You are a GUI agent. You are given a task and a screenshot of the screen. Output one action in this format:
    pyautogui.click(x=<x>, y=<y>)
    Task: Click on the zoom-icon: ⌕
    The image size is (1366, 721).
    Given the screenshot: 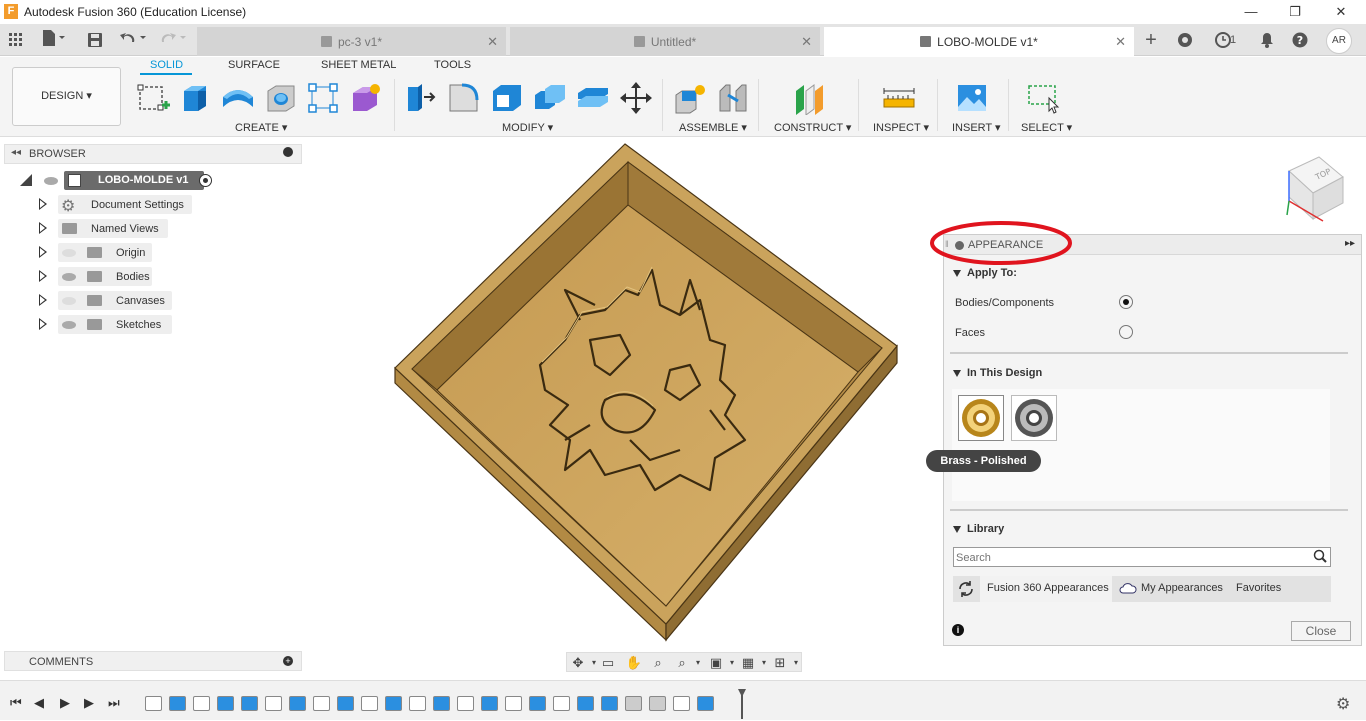 What is the action you would take?
    pyautogui.click(x=658, y=662)
    